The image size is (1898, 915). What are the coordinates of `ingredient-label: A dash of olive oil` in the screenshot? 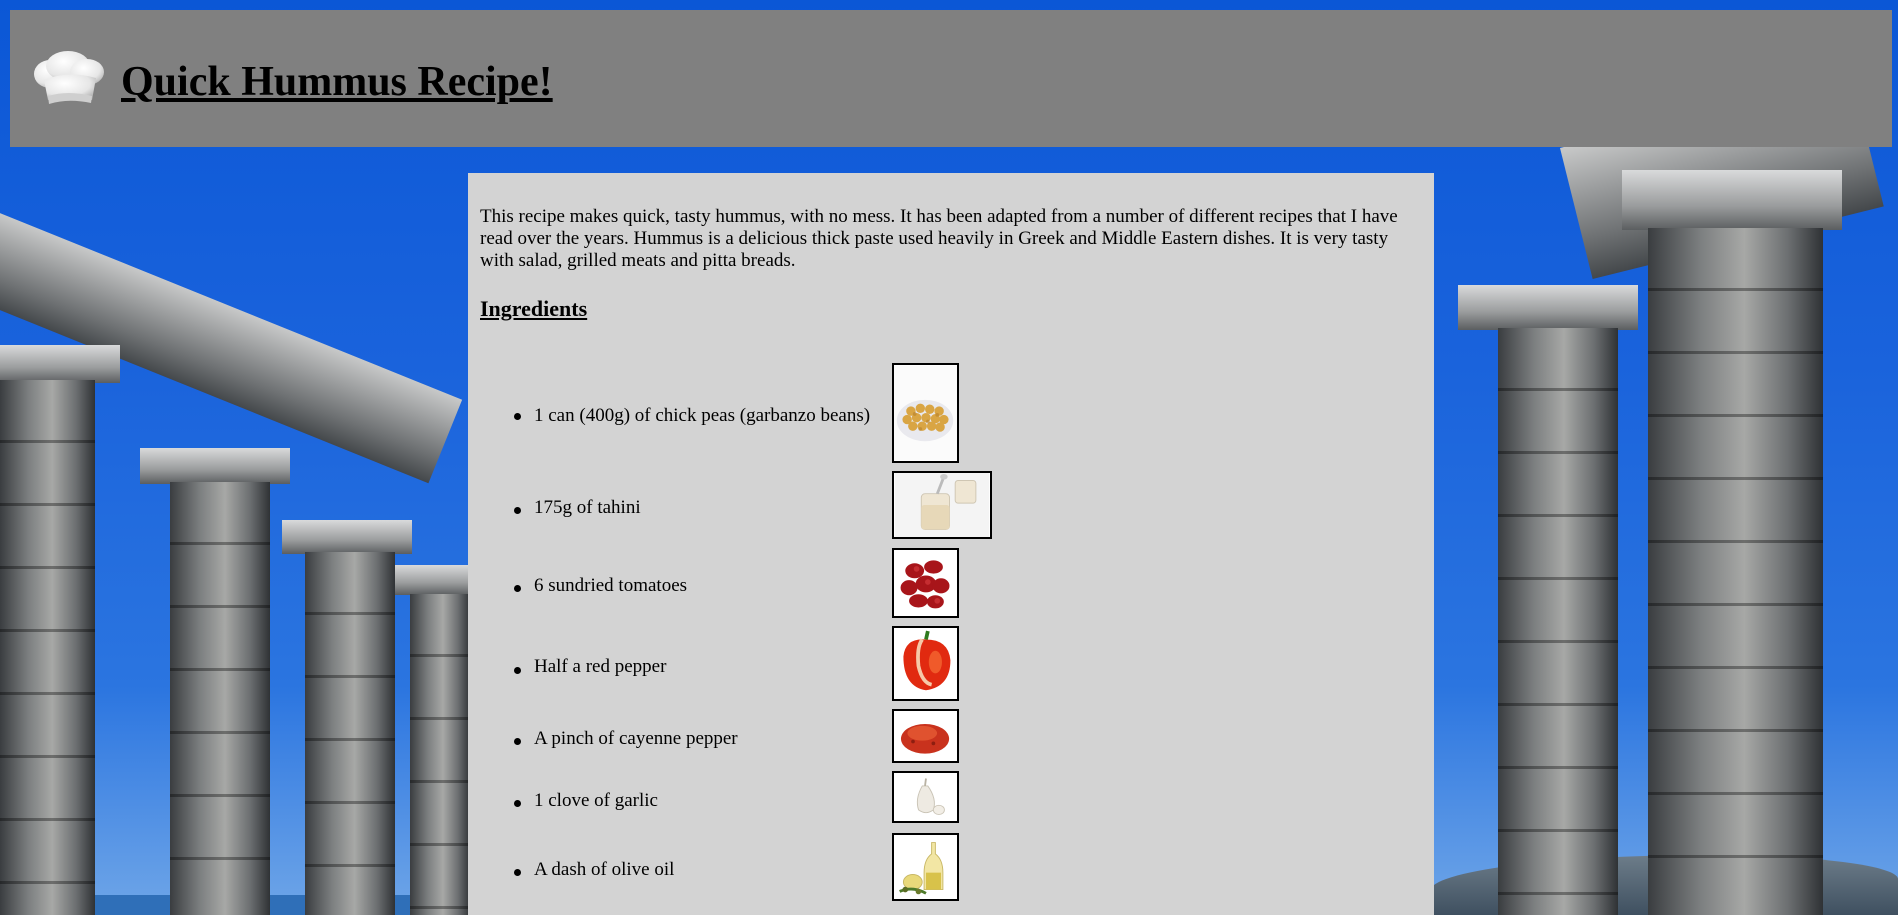 It's located at (604, 869).